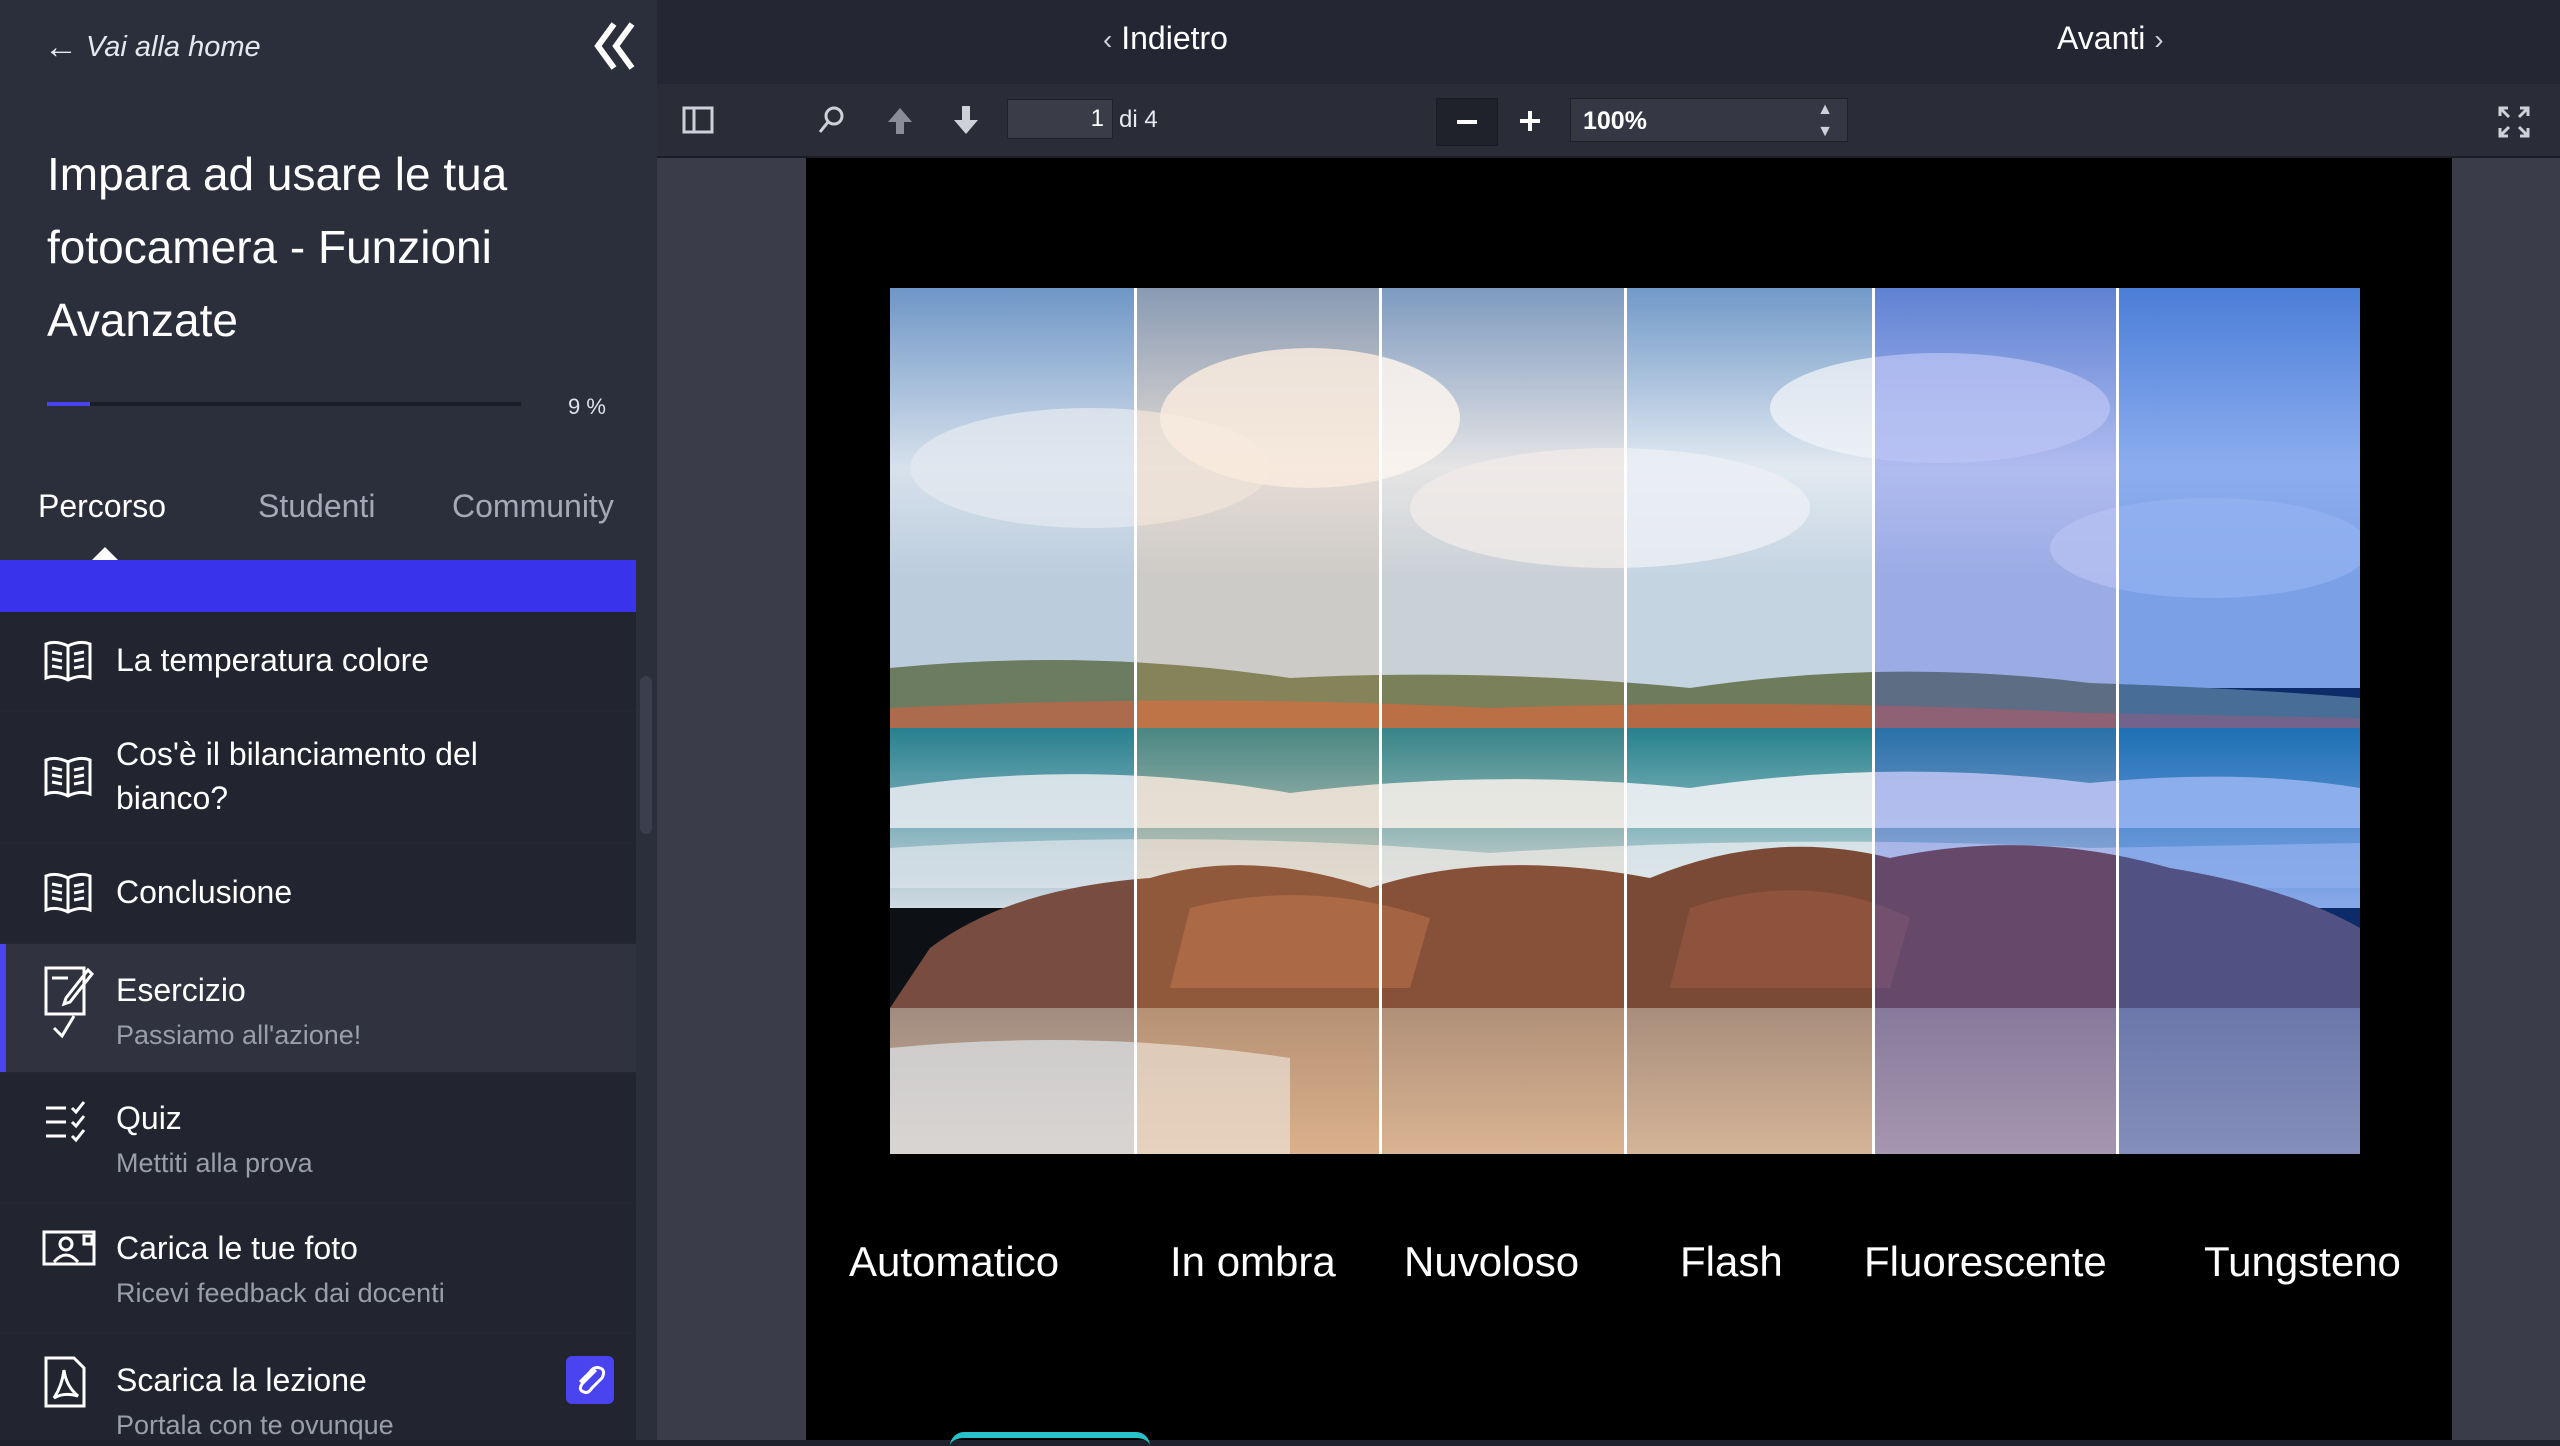  I want to click on lesson-subtitle: Portala con te ovunque, so click(255, 1425).